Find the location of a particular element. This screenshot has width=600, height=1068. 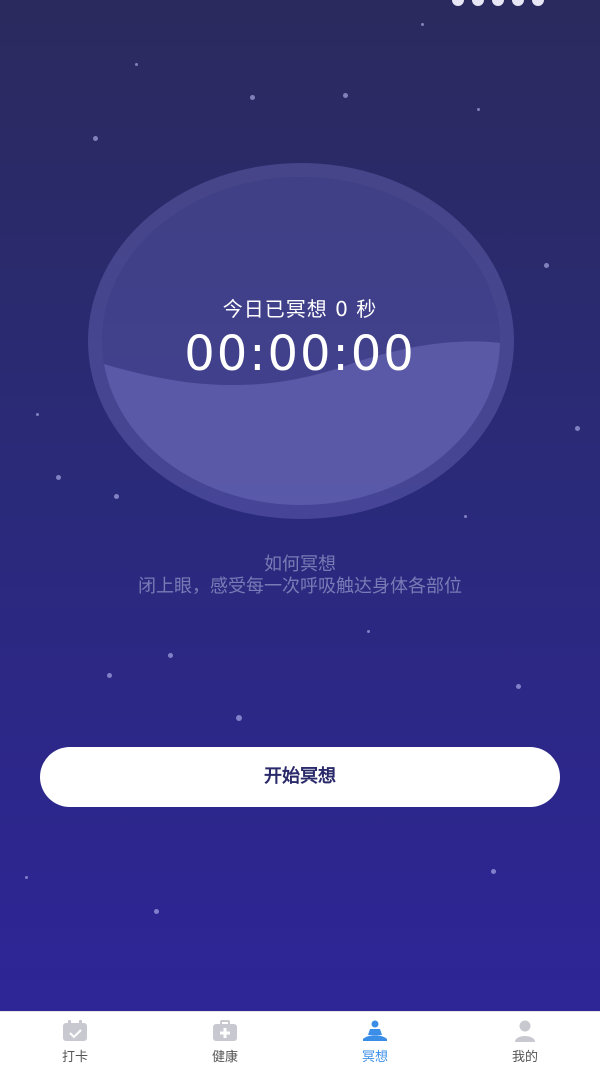

today-meditation-text: 今日已冥想 0 秒 is located at coordinates (300, 309).